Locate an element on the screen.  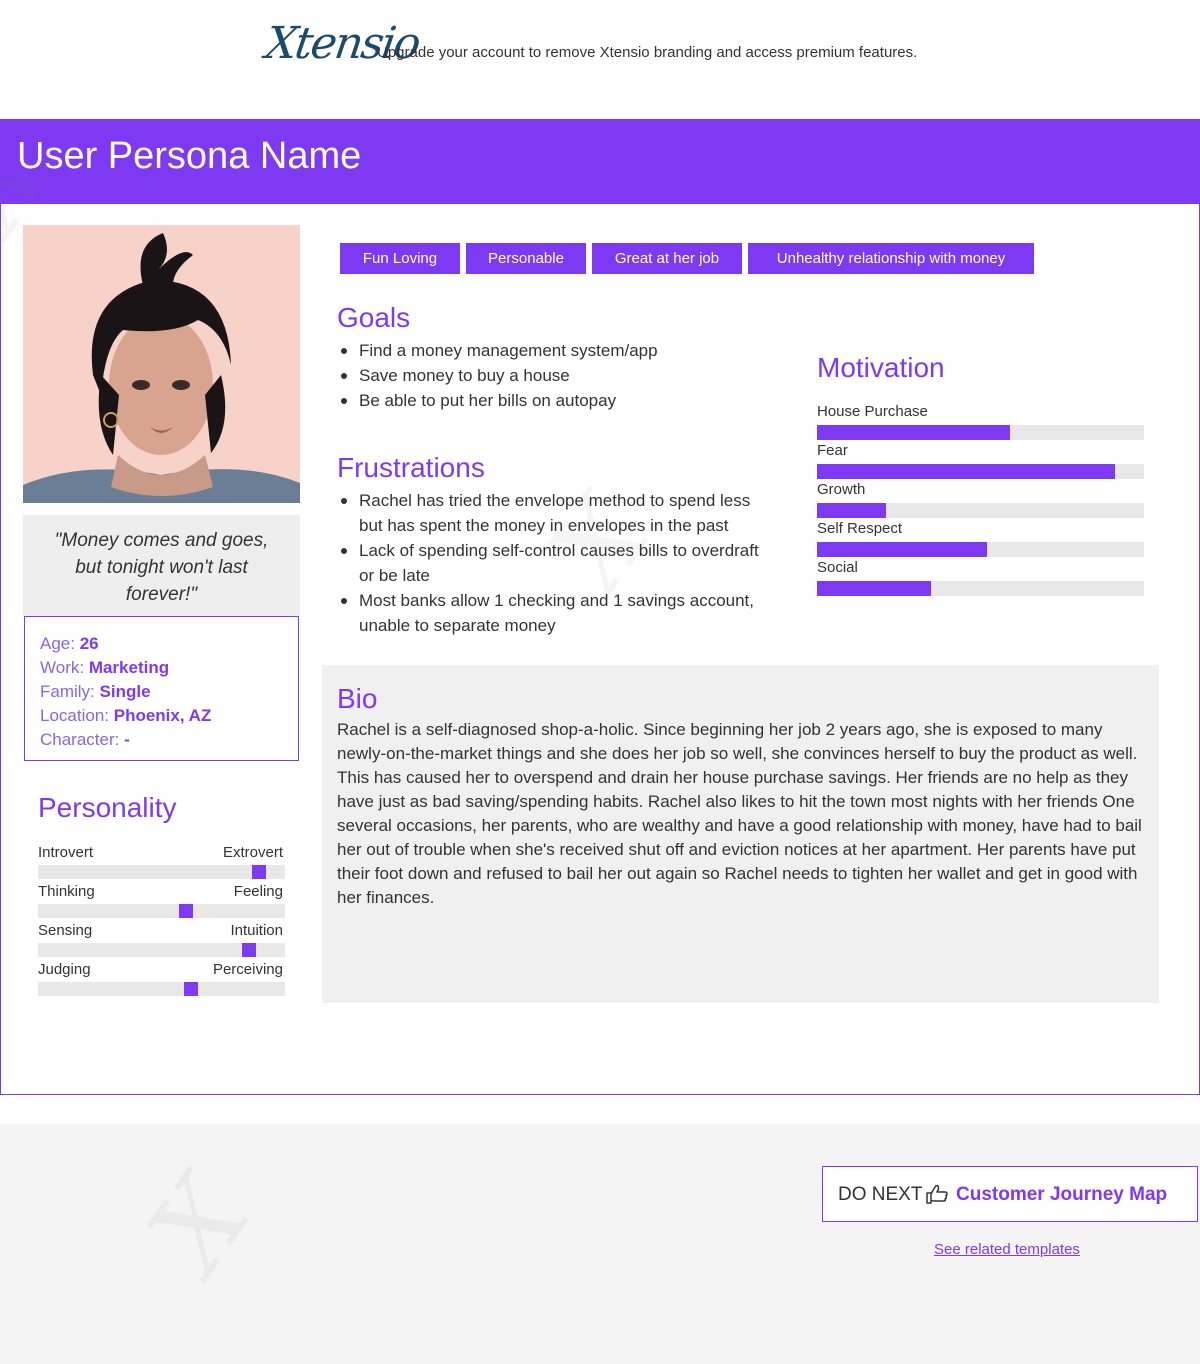
do-next-label: DO NEXT is located at coordinates (880, 1194).